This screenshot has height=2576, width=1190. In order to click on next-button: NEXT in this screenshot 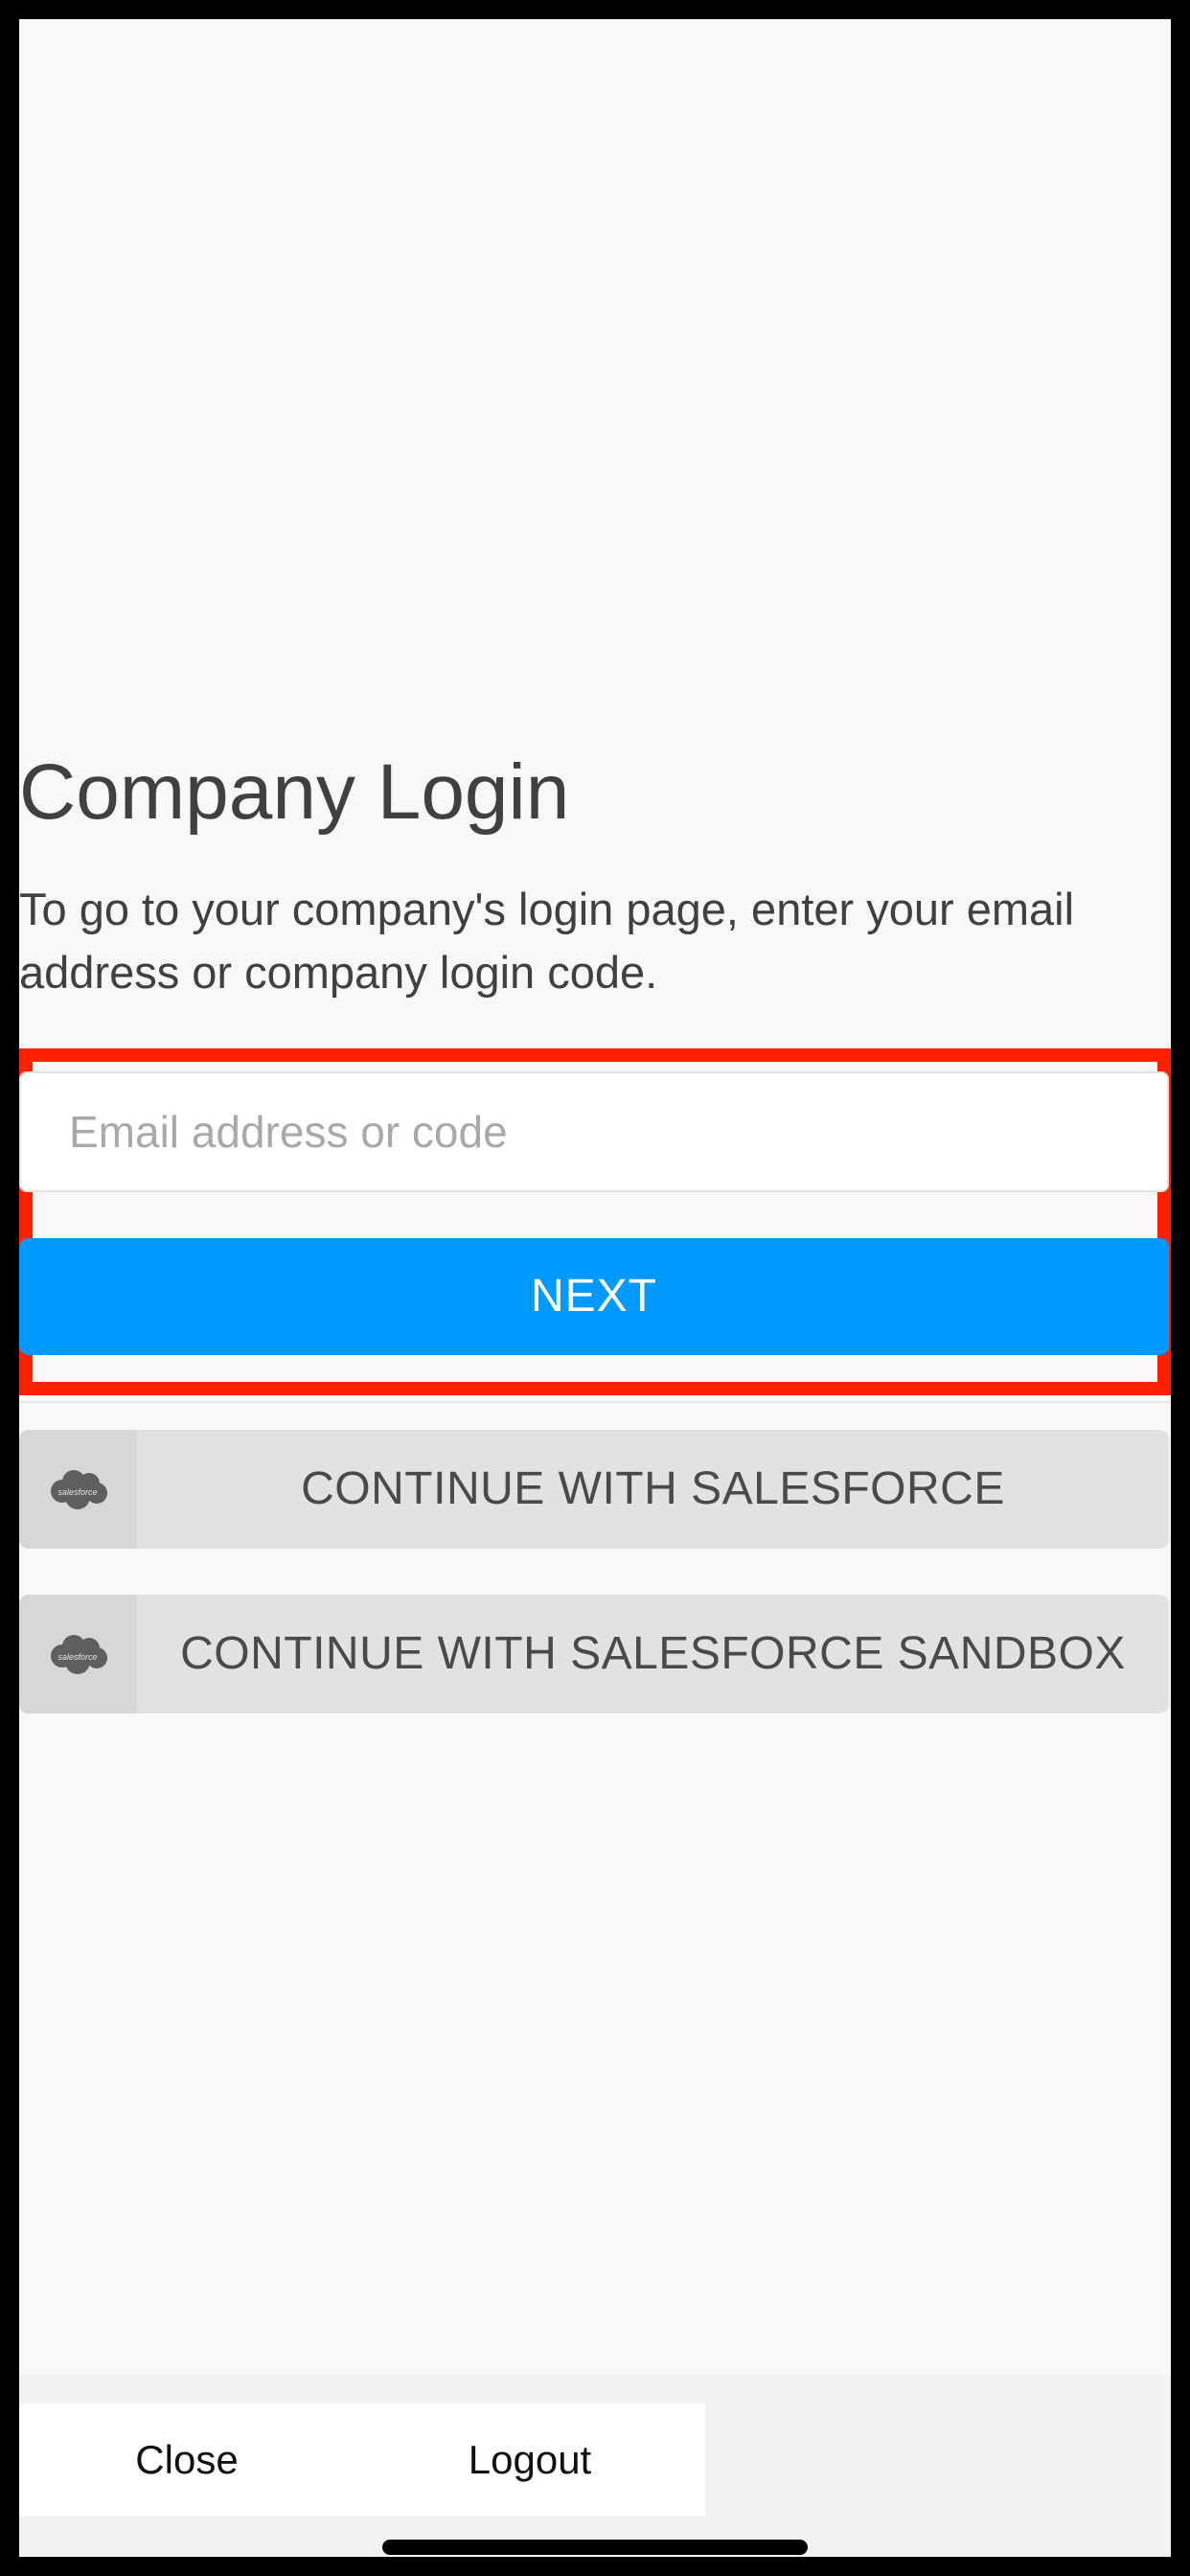, I will do `click(594, 1296)`.